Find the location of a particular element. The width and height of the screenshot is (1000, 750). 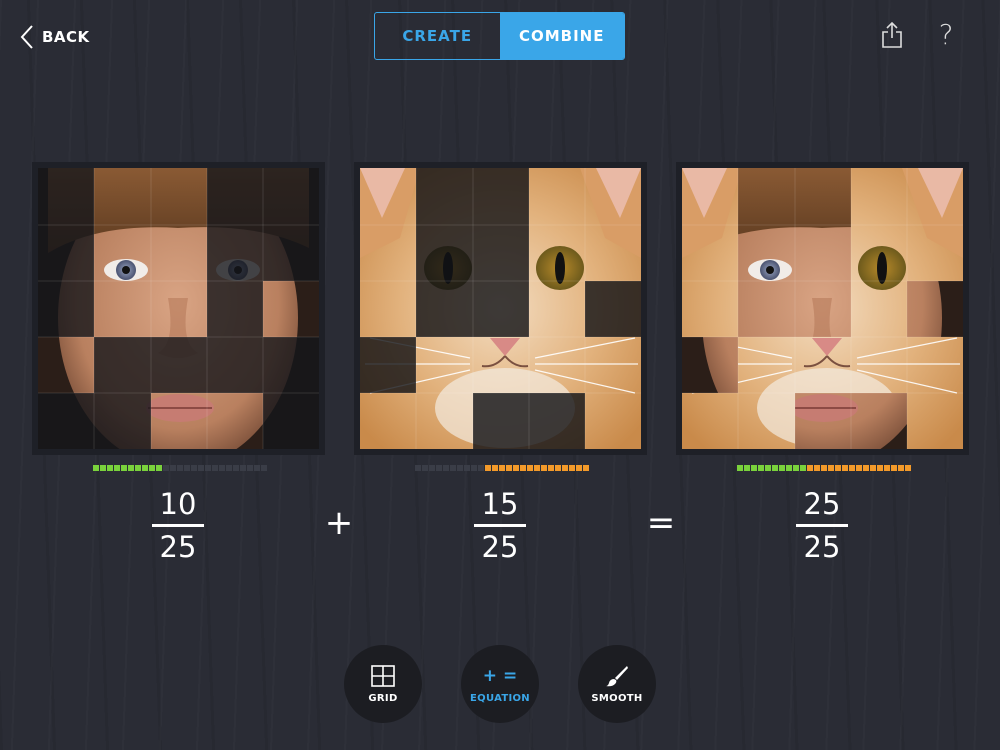

left-denominator: 25 is located at coordinates (178, 547).